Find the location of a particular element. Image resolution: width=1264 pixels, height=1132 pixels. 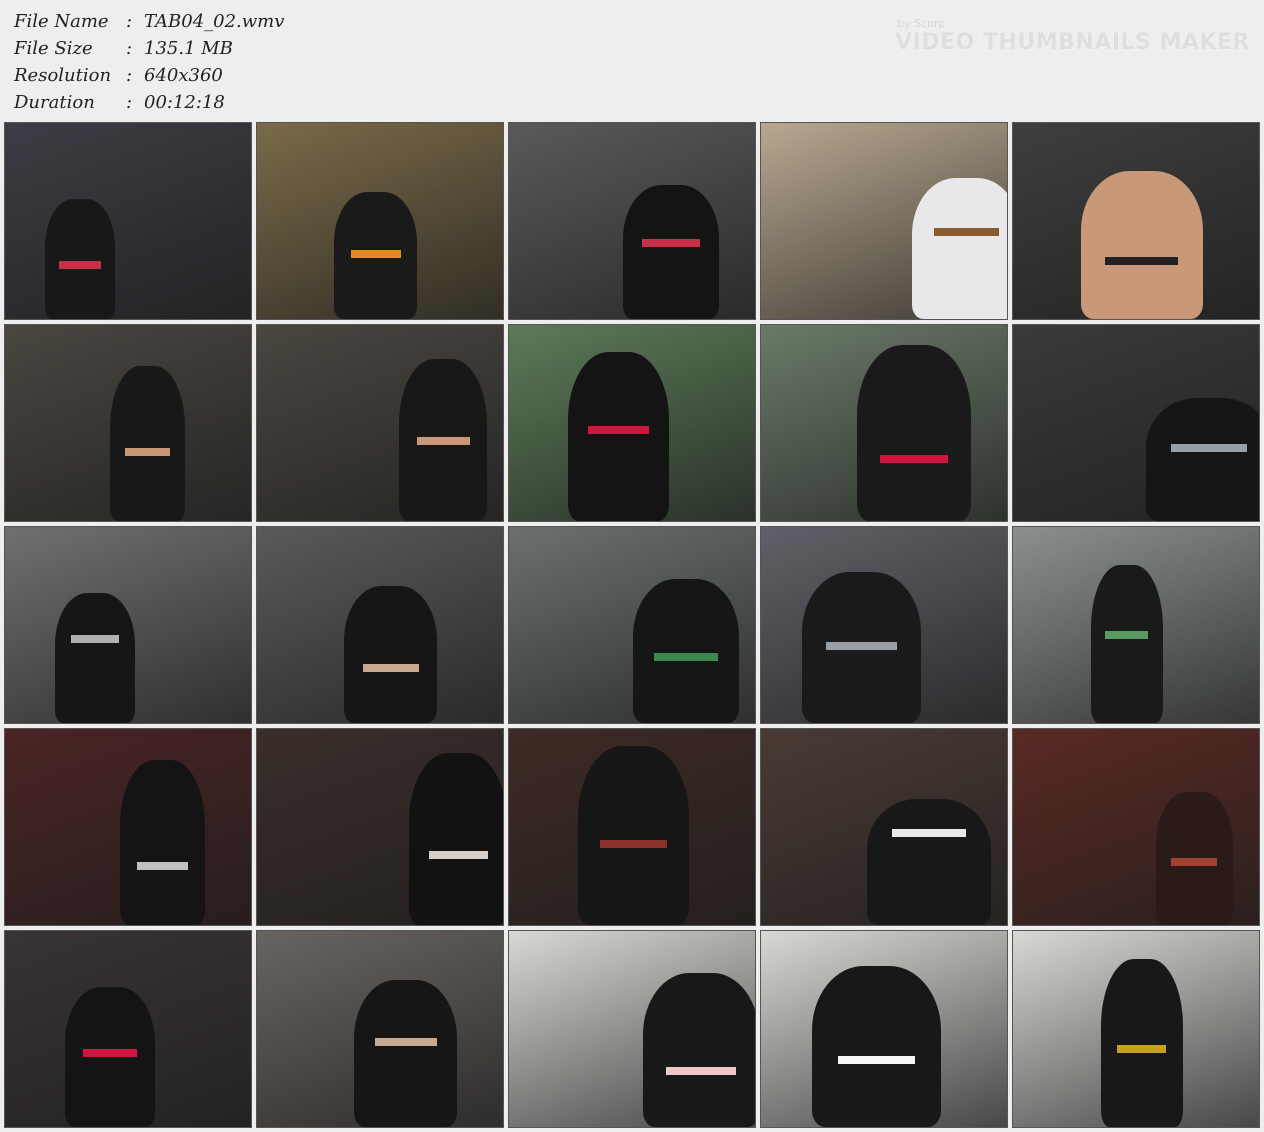

info-row-file-size: File Size:135.1 MB is located at coordinates (149, 48).